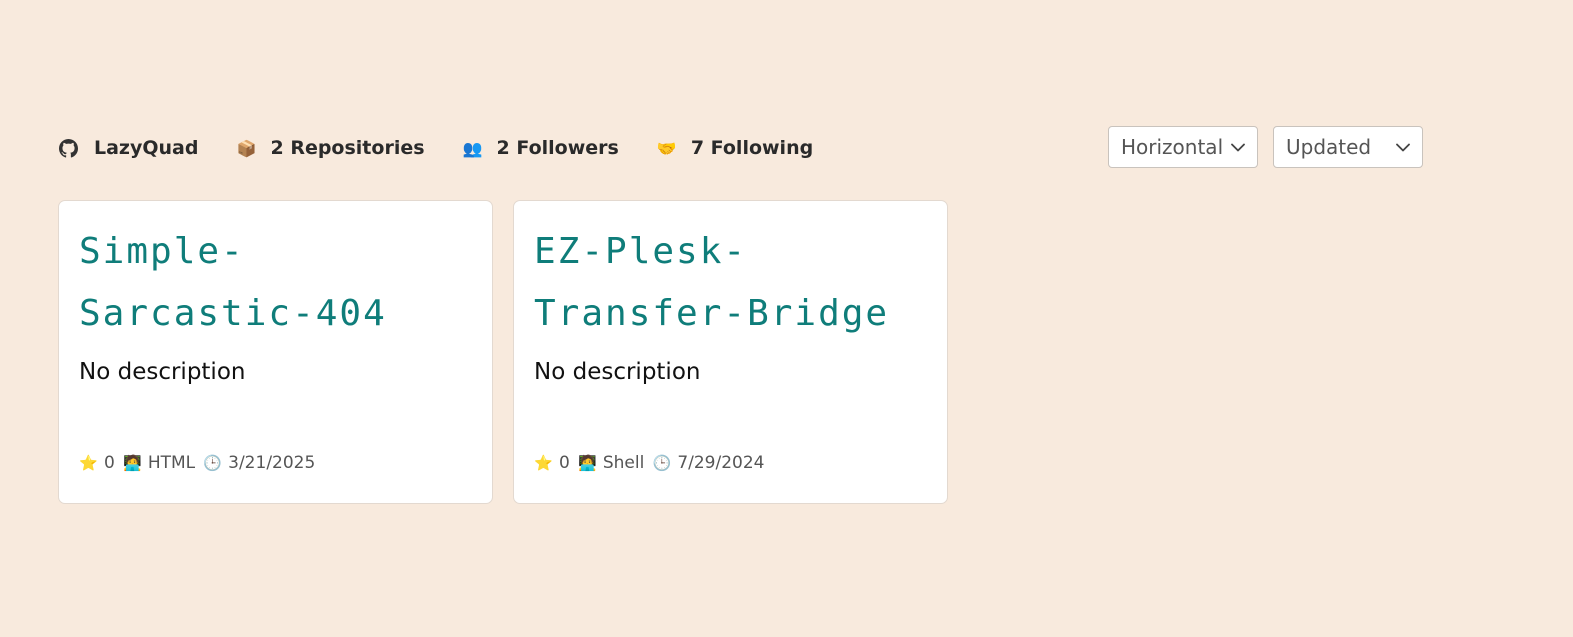  I want to click on repo-meta: ⭐ 0 🧑‍💻 HTML 🕒 3/21/2025, so click(201, 463).